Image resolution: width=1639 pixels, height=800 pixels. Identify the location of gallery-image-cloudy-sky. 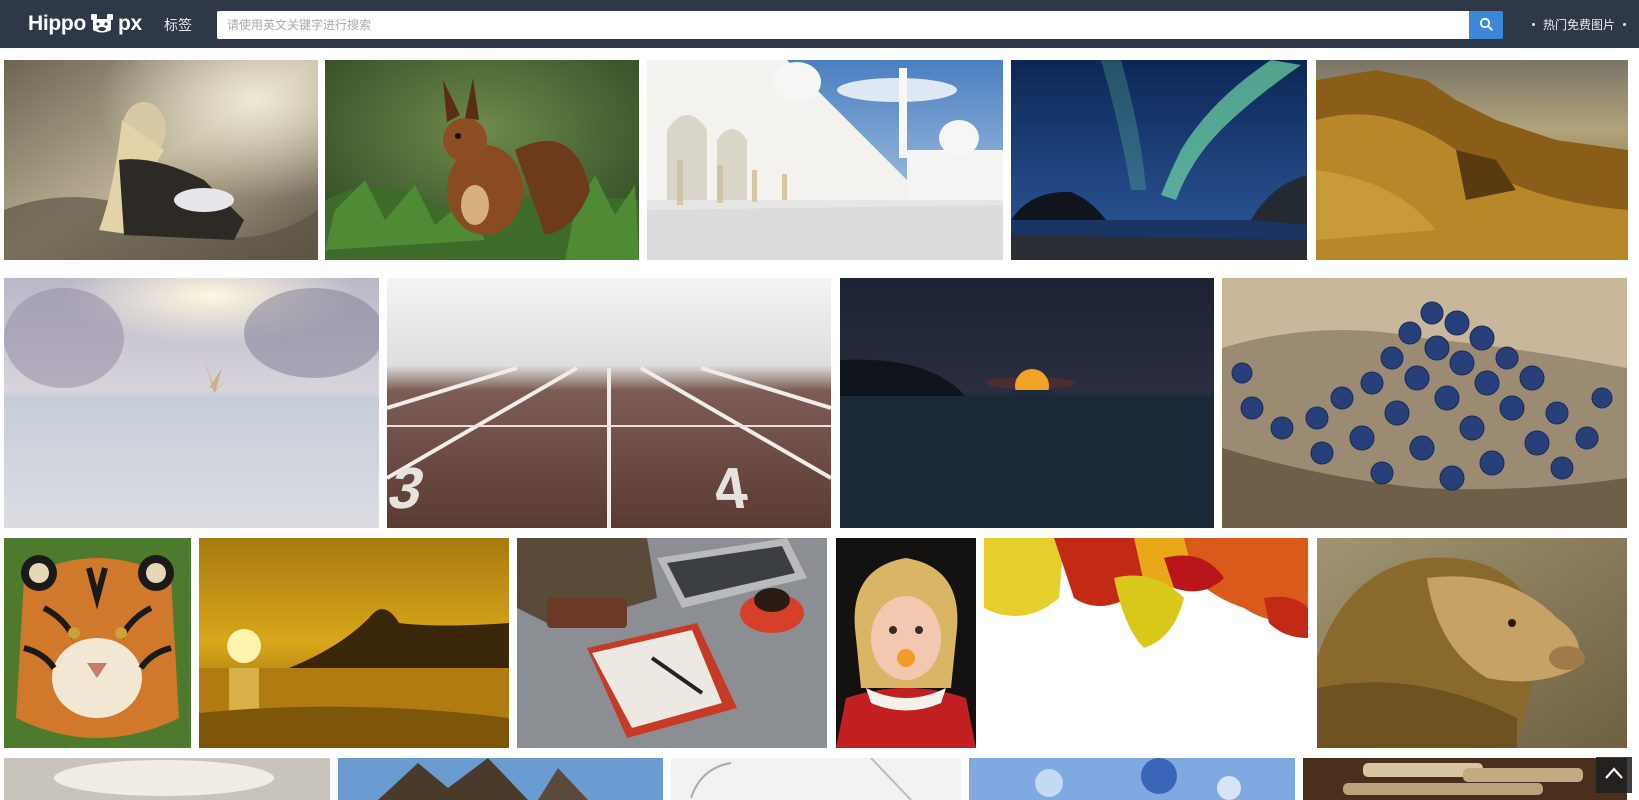
(167, 779).